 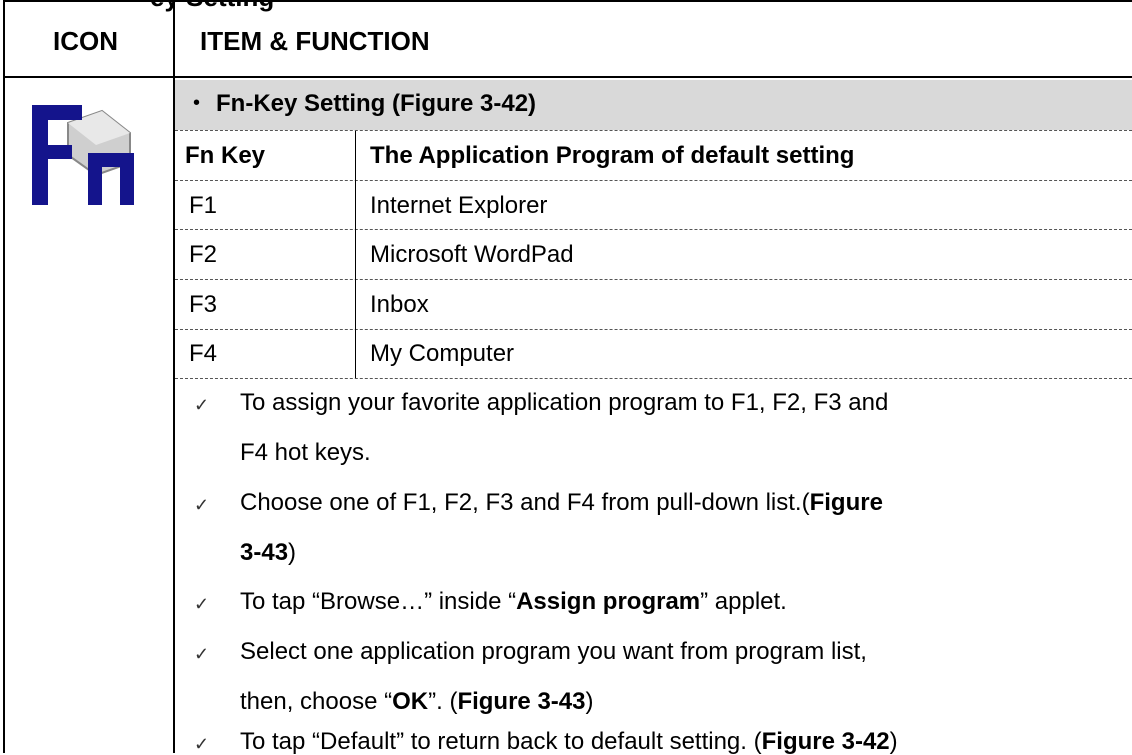 I want to click on step-2-figure-ref: Figure, so click(x=846, y=502).